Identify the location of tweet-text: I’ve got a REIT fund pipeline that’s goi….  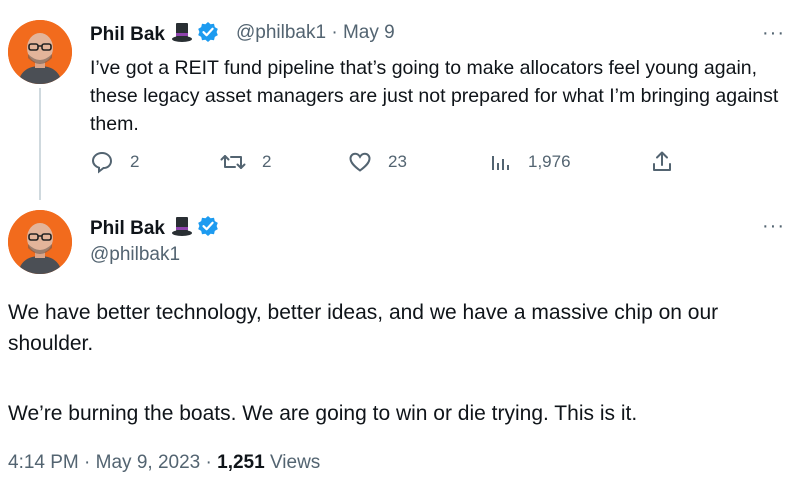
(434, 96).